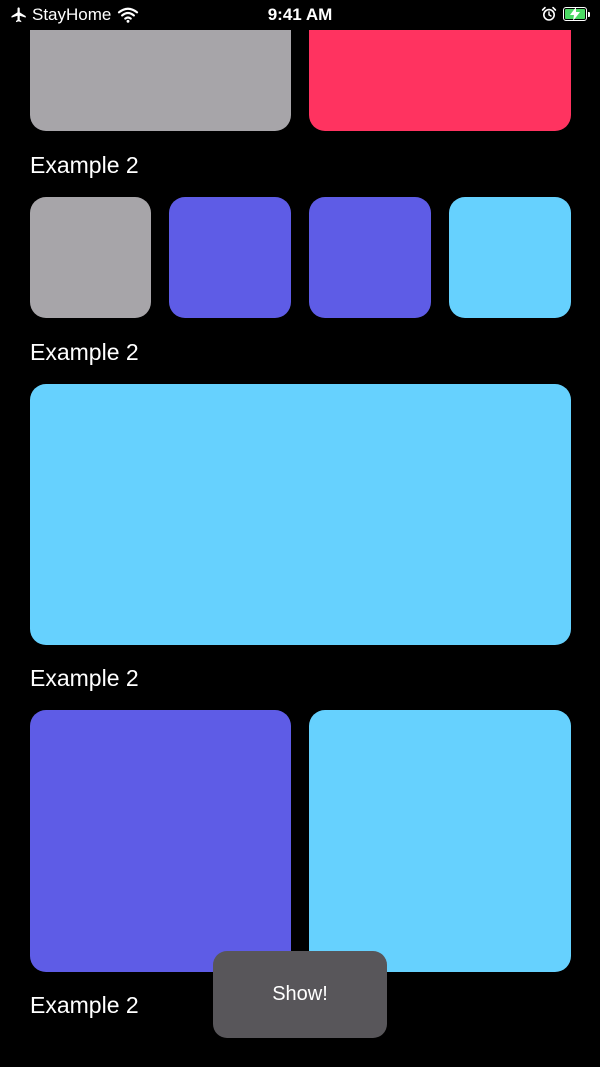 The height and width of the screenshot is (1067, 600). Describe the element at coordinates (440, 72) in the screenshot. I see `tile-red` at that location.